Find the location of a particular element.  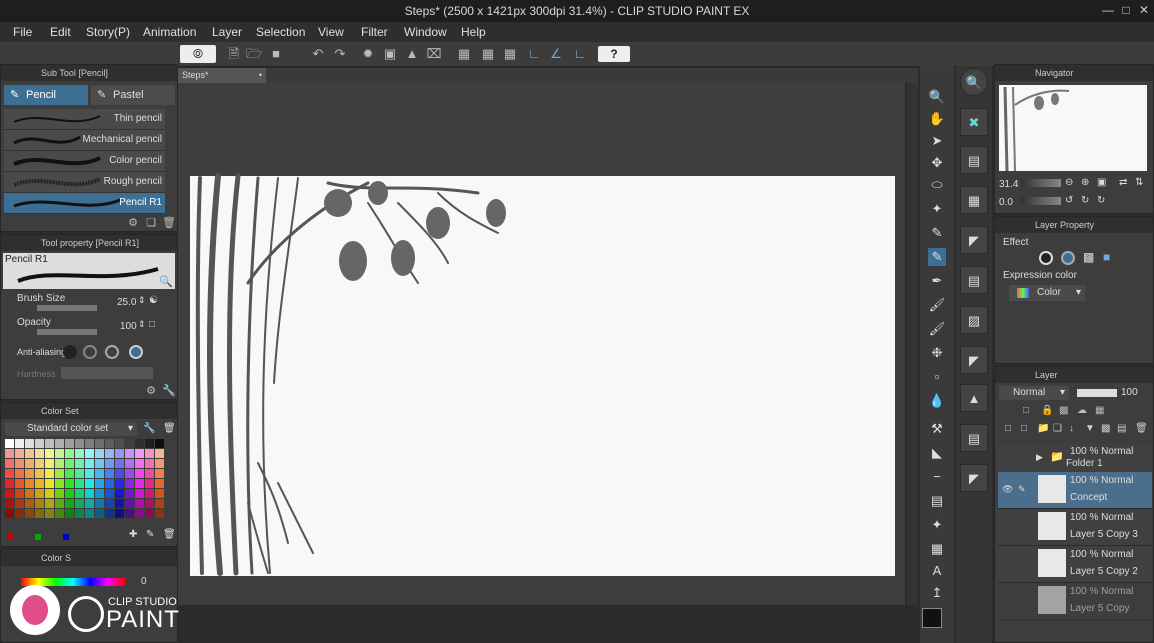

color-set-delete-icon: 🗑 is located at coordinates (169, 428).